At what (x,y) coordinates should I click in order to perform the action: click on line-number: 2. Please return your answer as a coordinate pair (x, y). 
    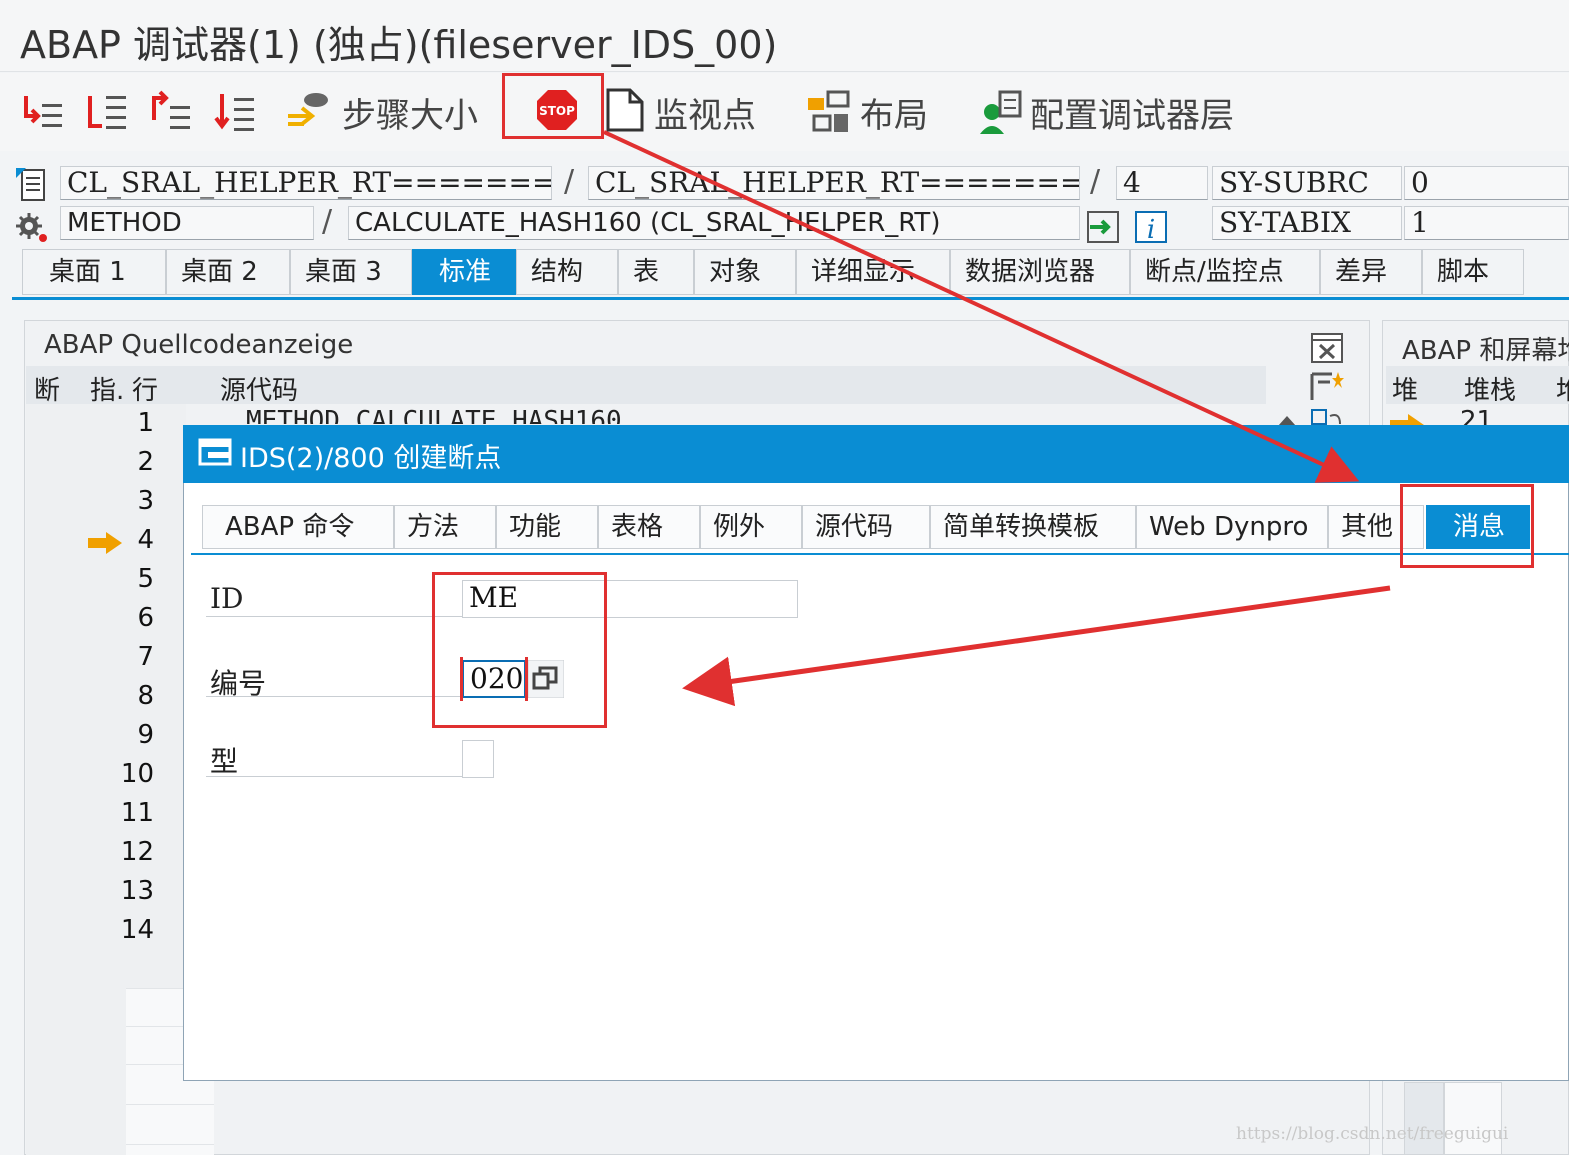
    Looking at the image, I should click on (145, 462).